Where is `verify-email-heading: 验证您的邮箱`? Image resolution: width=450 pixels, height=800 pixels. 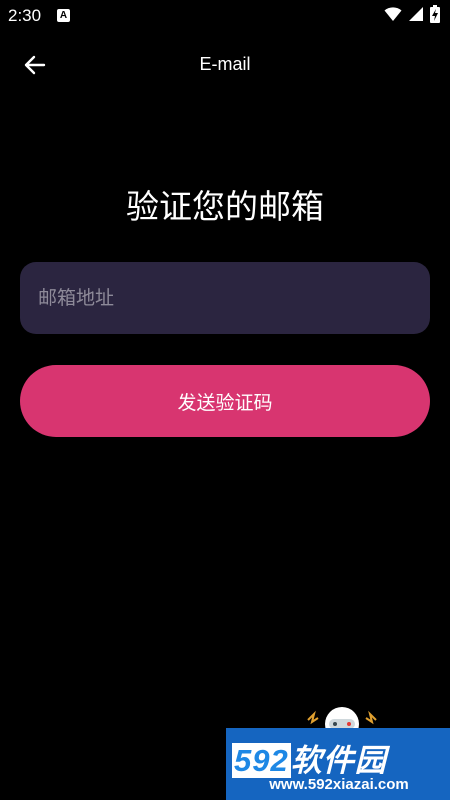 verify-email-heading: 验证您的邮箱 is located at coordinates (225, 206).